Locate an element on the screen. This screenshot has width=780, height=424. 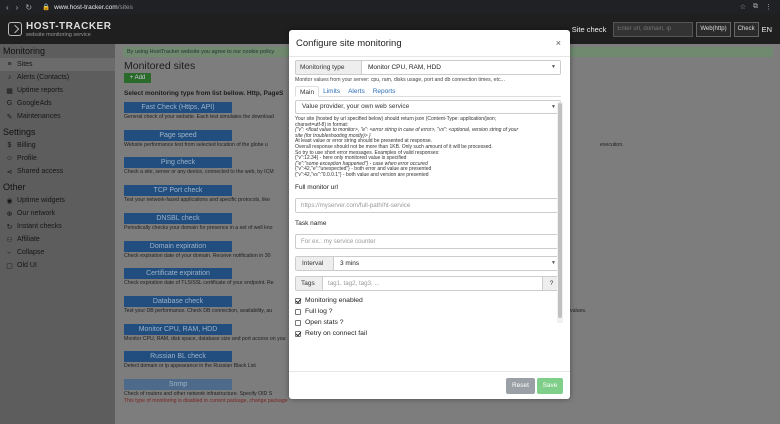
dialog-tabs: Main Limits Alerts Reports is located at coordinates (428, 91).